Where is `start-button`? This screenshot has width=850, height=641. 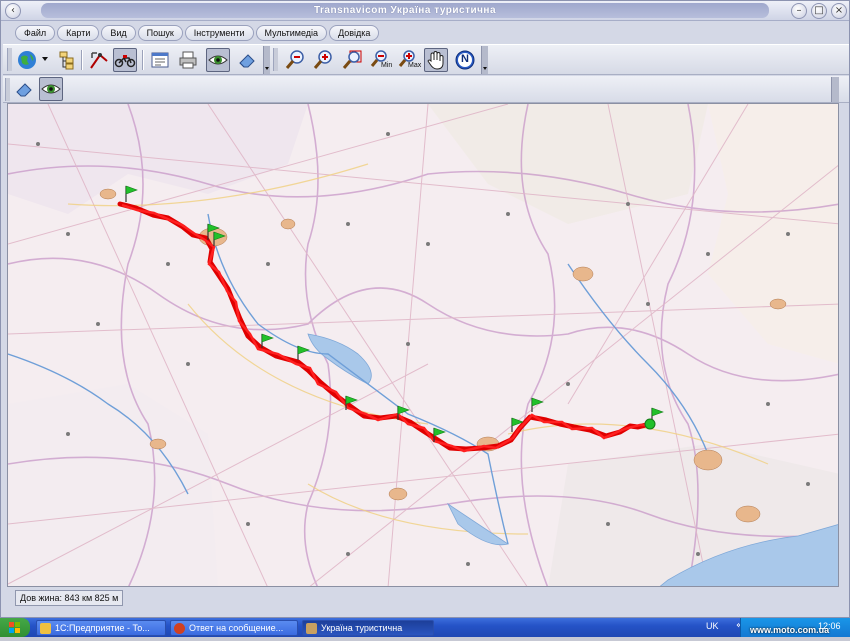
start-button is located at coordinates (15, 627).